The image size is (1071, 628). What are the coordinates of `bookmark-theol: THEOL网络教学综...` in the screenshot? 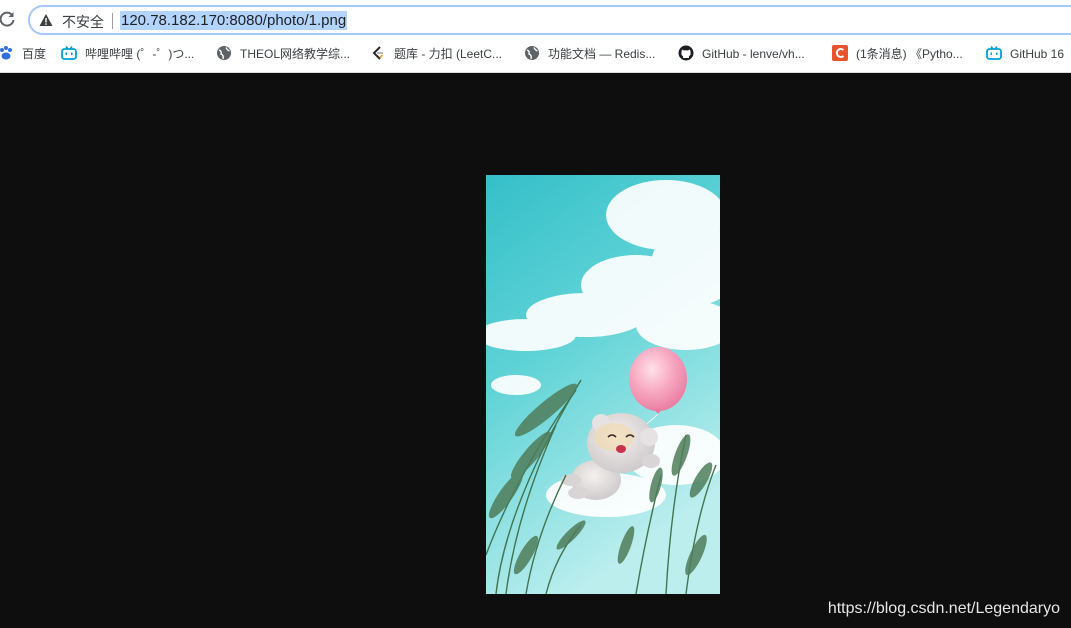 It's located at (283, 54).